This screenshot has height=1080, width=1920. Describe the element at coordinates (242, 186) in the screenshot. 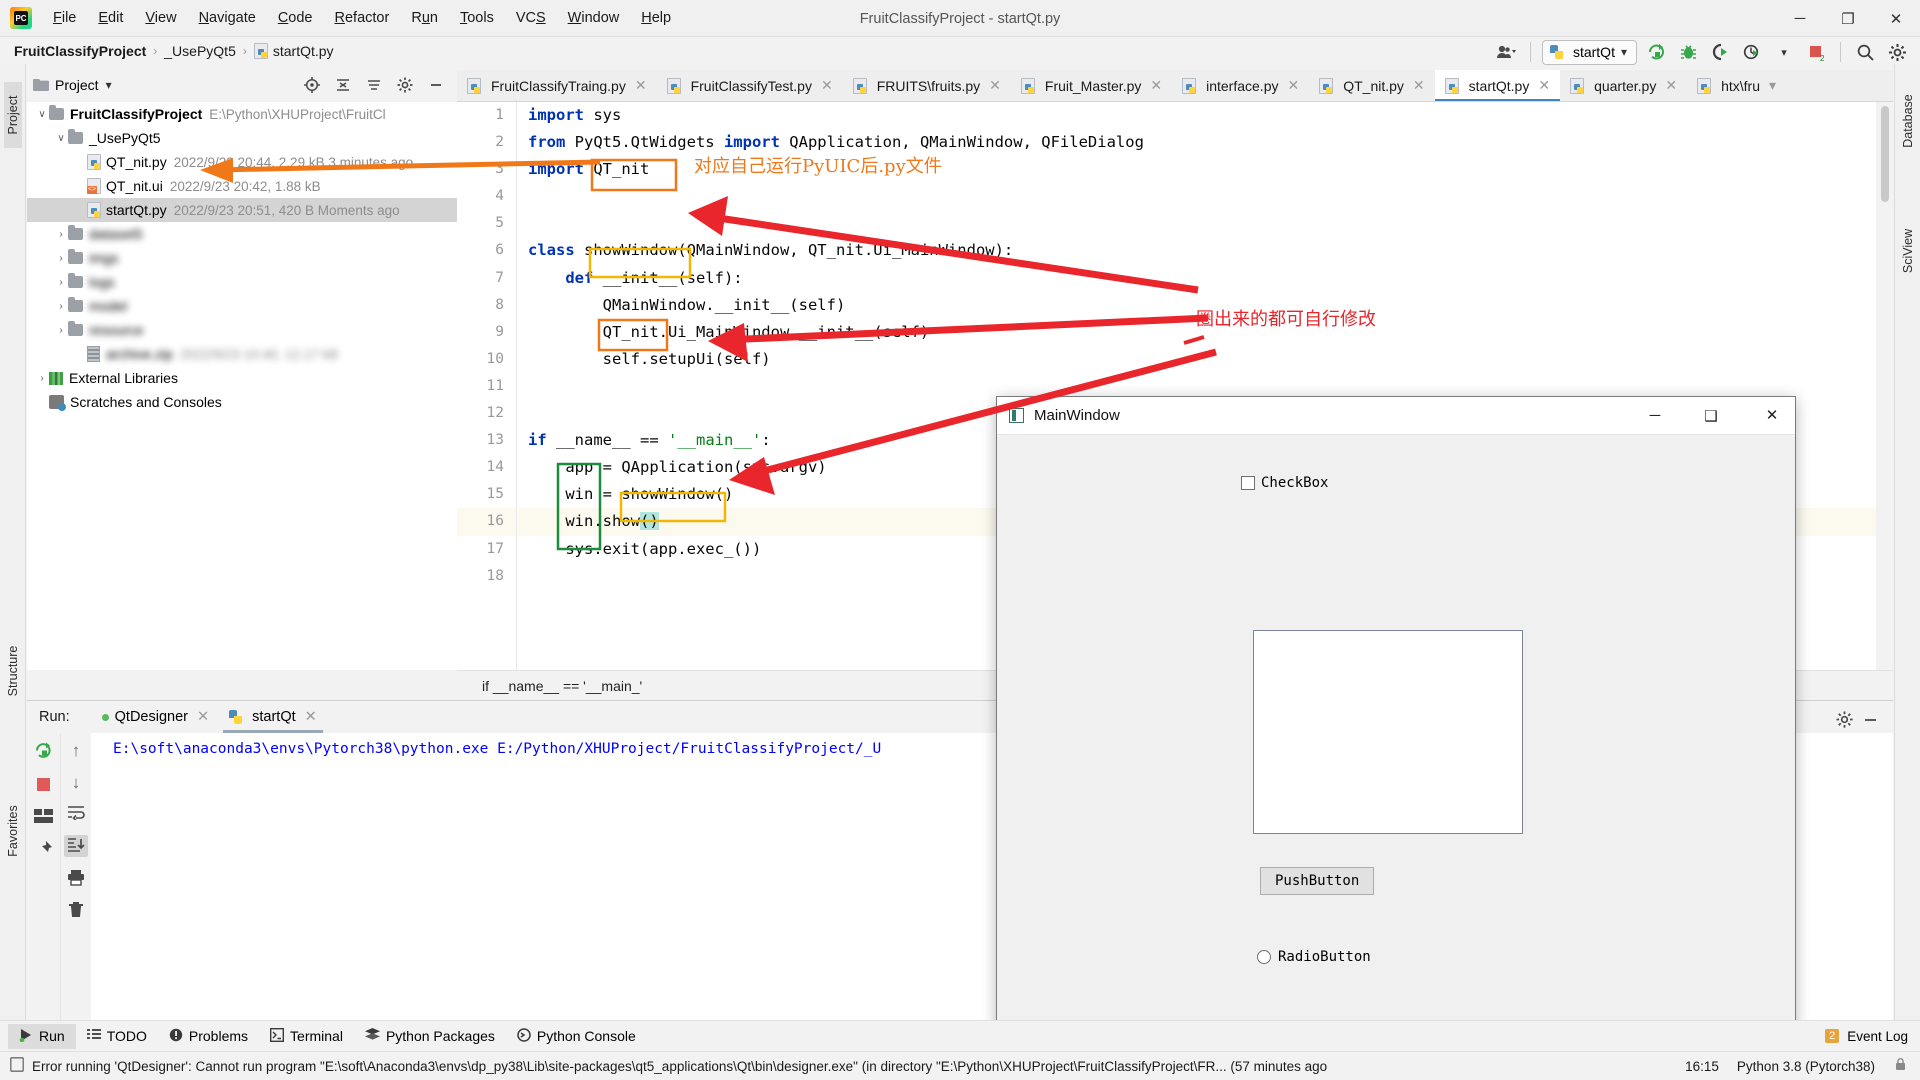

I see `tree-item: QT_nit.ui 2022/9/23 20:42, 1.88 kB` at that location.